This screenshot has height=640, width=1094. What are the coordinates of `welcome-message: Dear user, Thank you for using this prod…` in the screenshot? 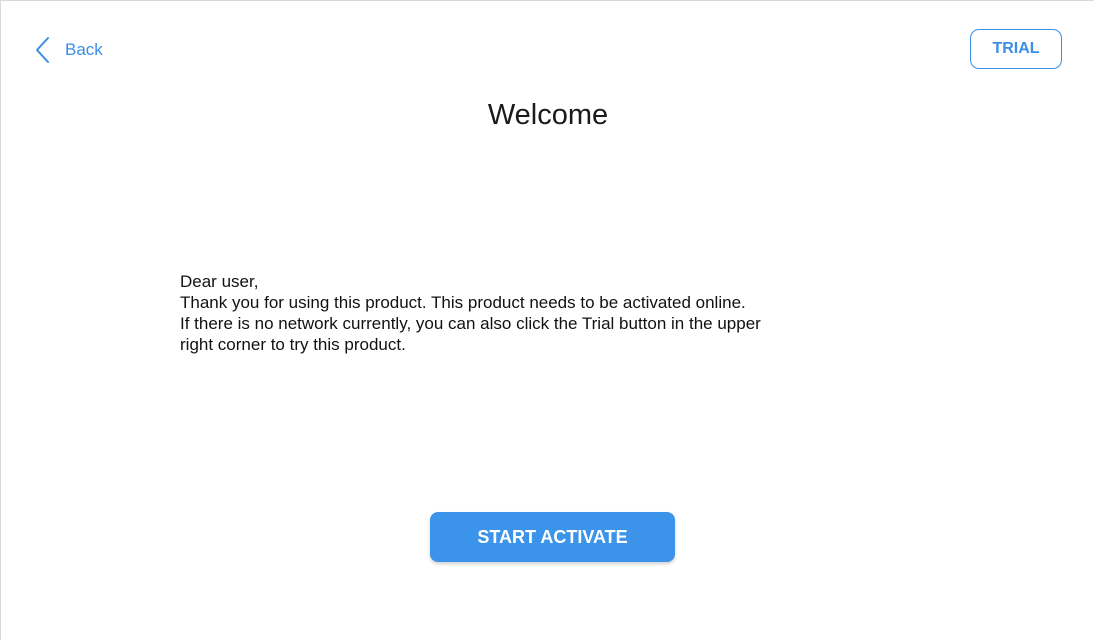 It's located at (560, 313).